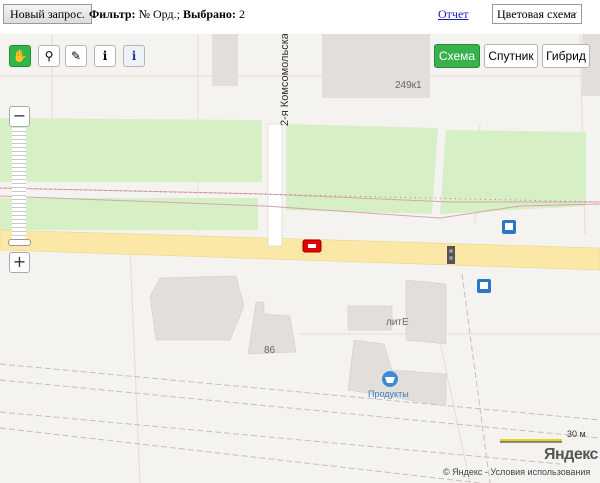 The width and height of the screenshot is (600, 483). What do you see at coordinates (408, 85) in the screenshot?
I see `building-label-249k1: 249к1` at bounding box center [408, 85].